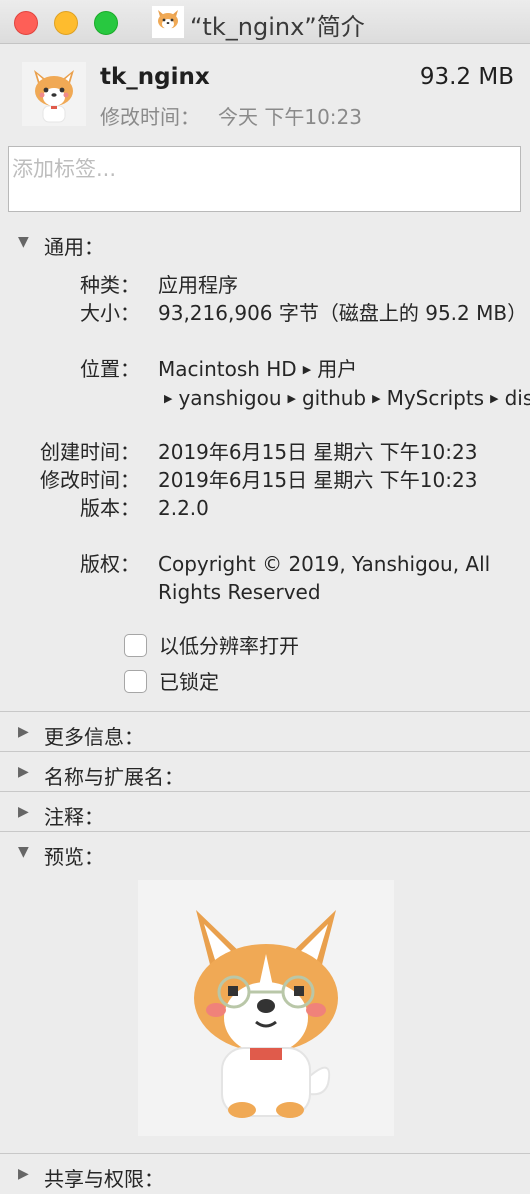  Describe the element at coordinates (110, 508) in the screenshot. I see `version-label: 版本：` at that location.